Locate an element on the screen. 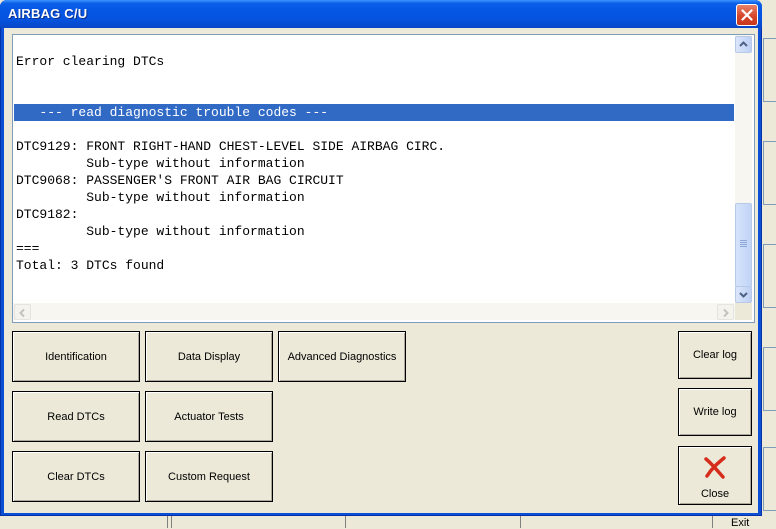 This screenshot has width=776, height=529. identification-button-label: Identification is located at coordinates (76, 356).